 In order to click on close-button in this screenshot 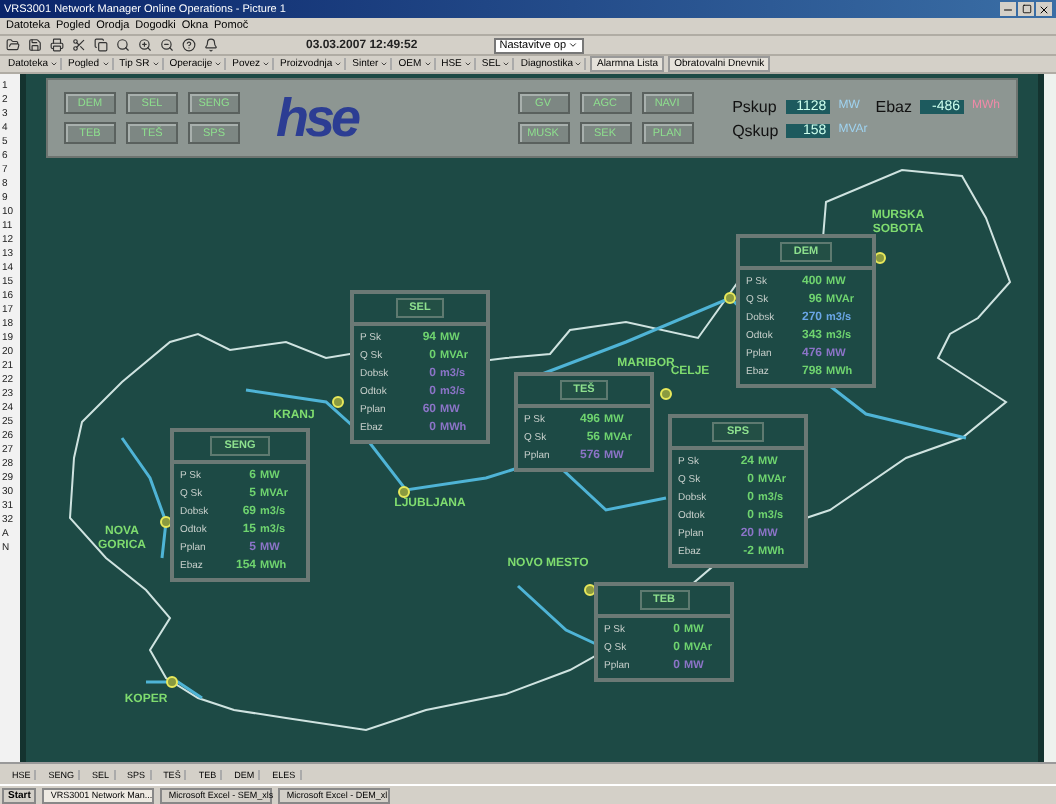, I will do `click(1044, 9)`.